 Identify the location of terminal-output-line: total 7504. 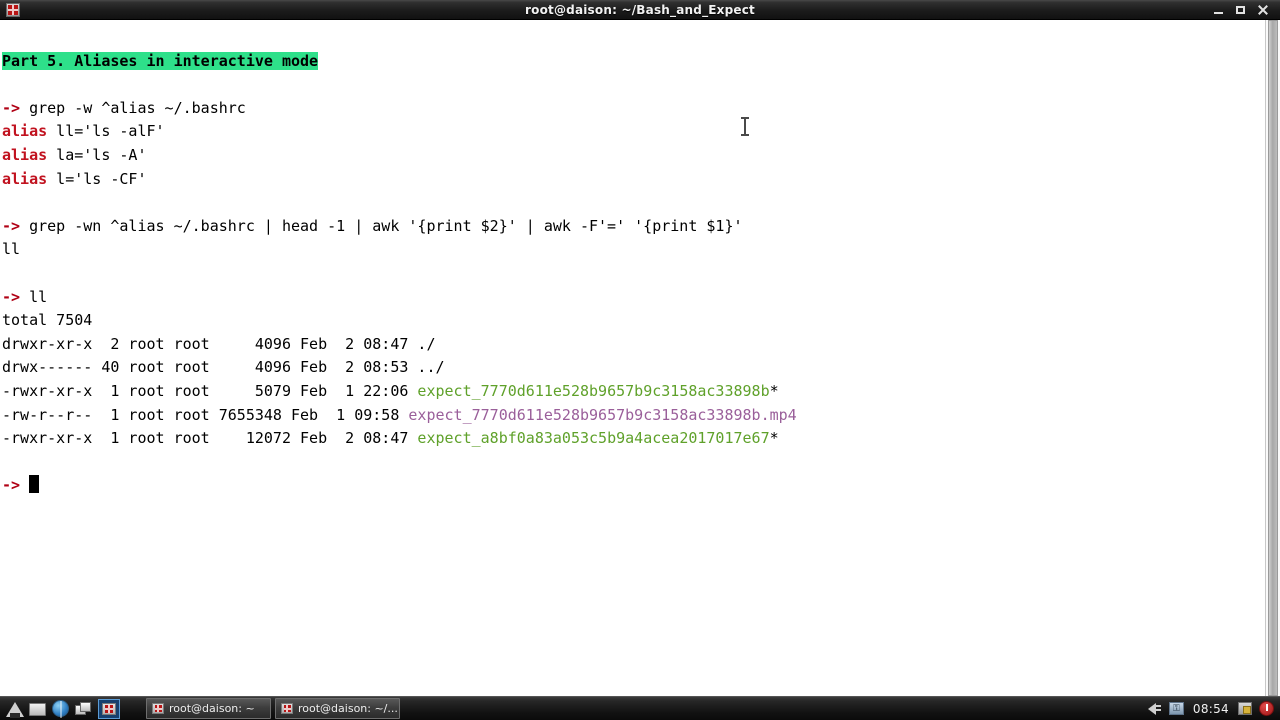
(47, 320).